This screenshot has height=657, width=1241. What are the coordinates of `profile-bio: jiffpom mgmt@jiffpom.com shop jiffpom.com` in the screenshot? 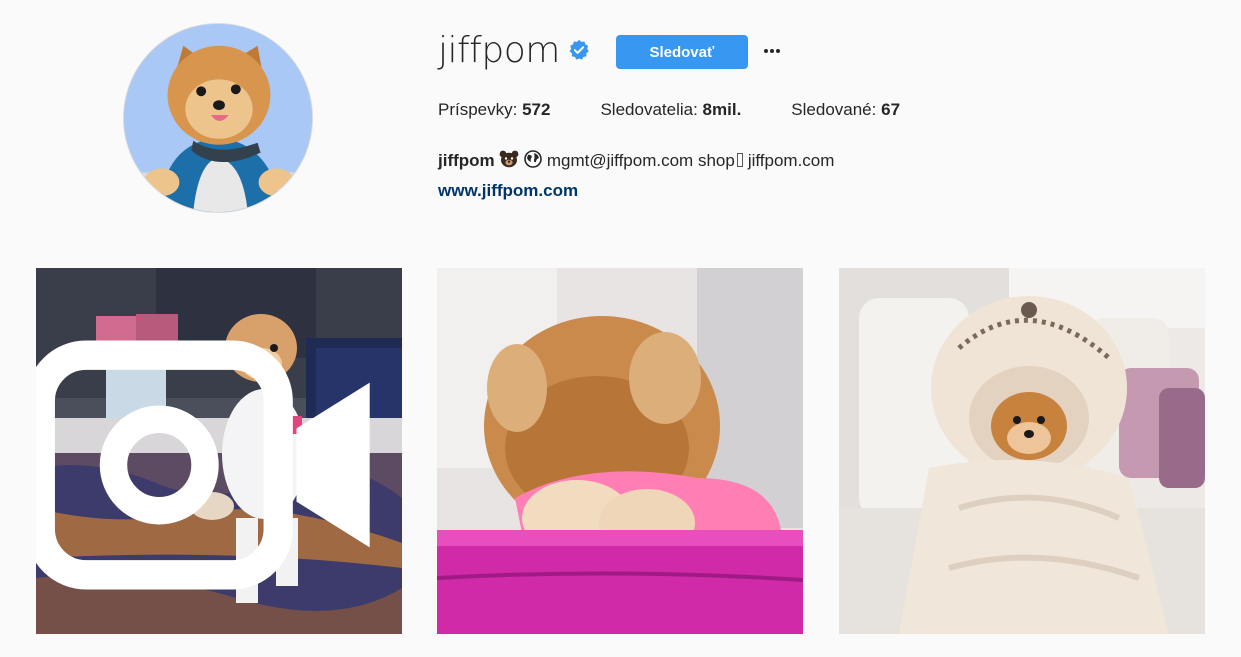 It's located at (636, 161).